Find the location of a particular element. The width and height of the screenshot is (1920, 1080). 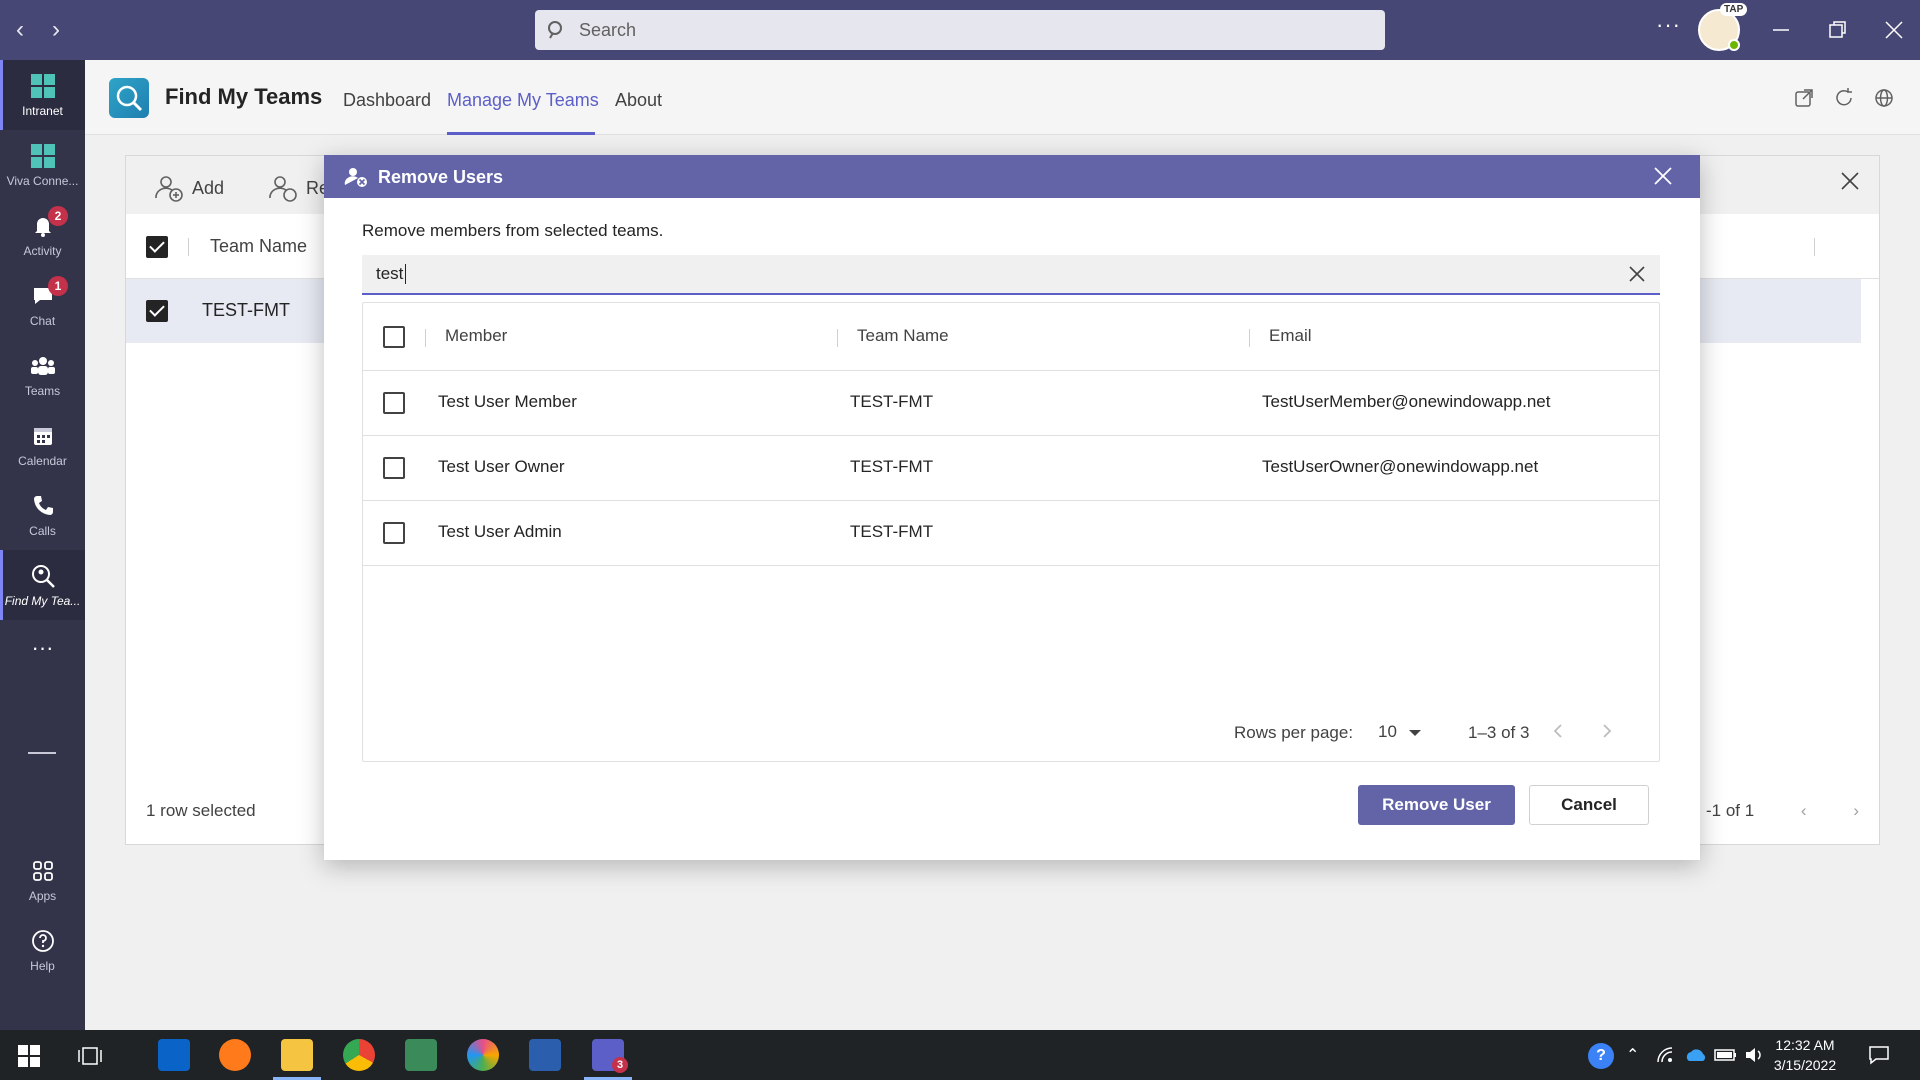

add-user-icon is located at coordinates (169, 189).